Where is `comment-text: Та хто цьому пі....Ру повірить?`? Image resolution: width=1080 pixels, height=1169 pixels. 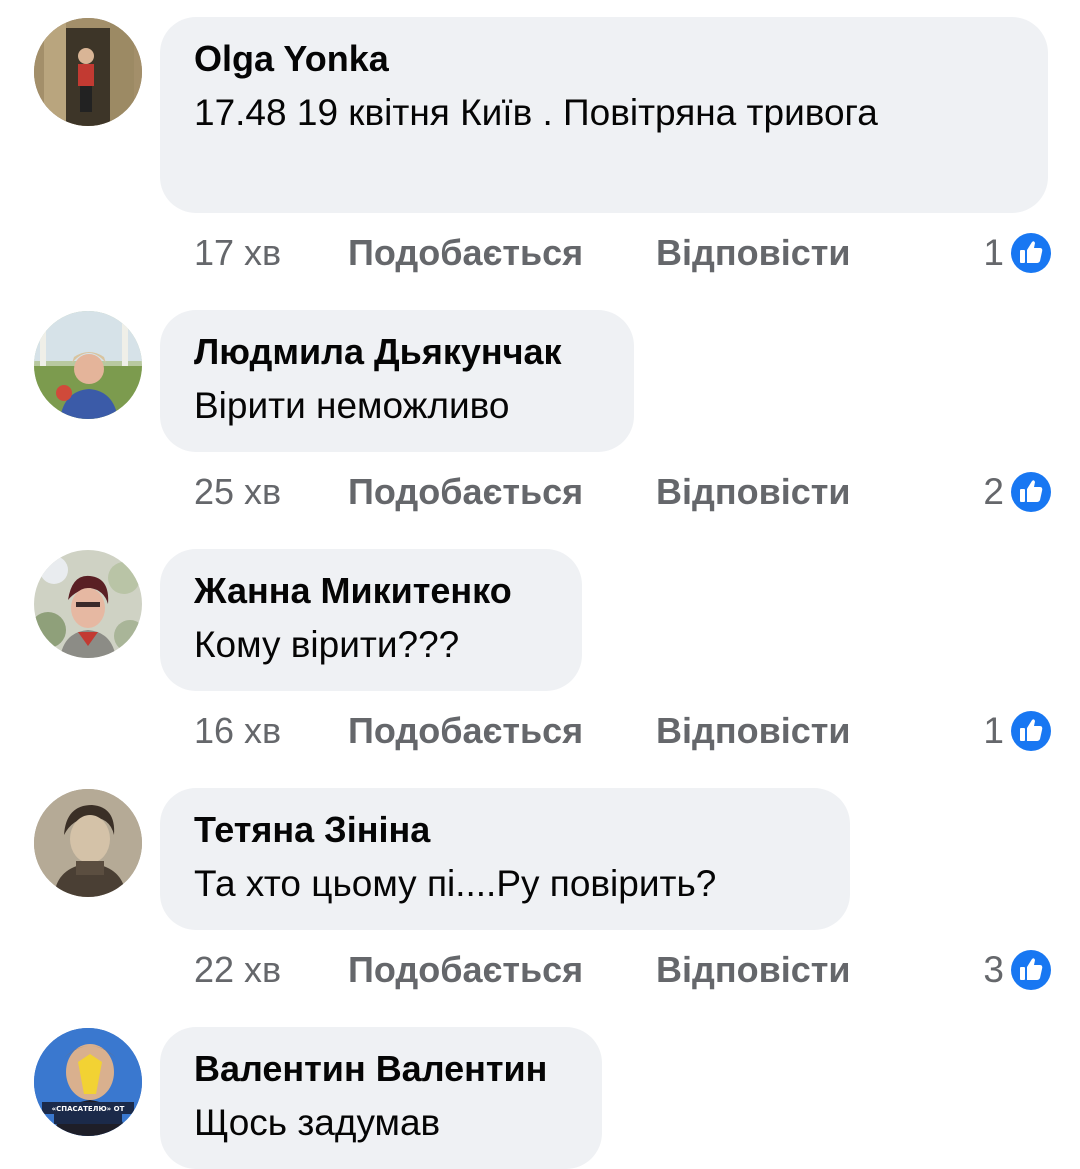 comment-text: Та хто цьому пі....Ру повірить? is located at coordinates (455, 883).